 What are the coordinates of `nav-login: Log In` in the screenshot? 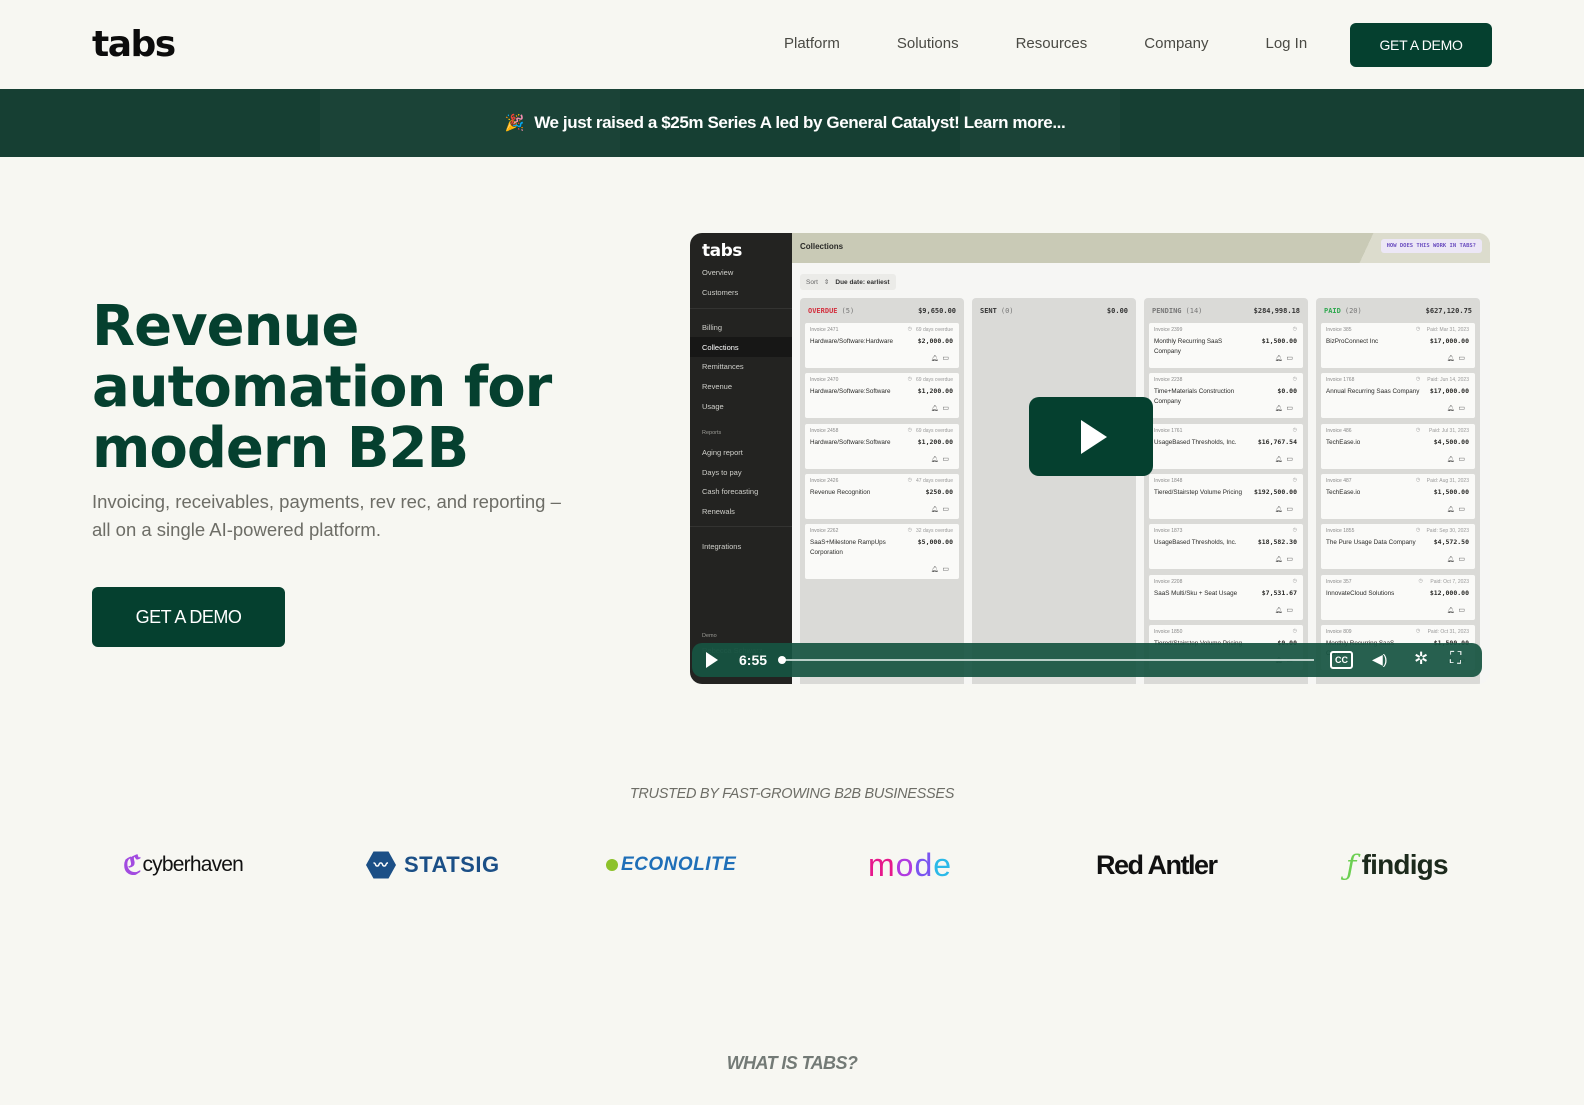 It's located at (1286, 43).